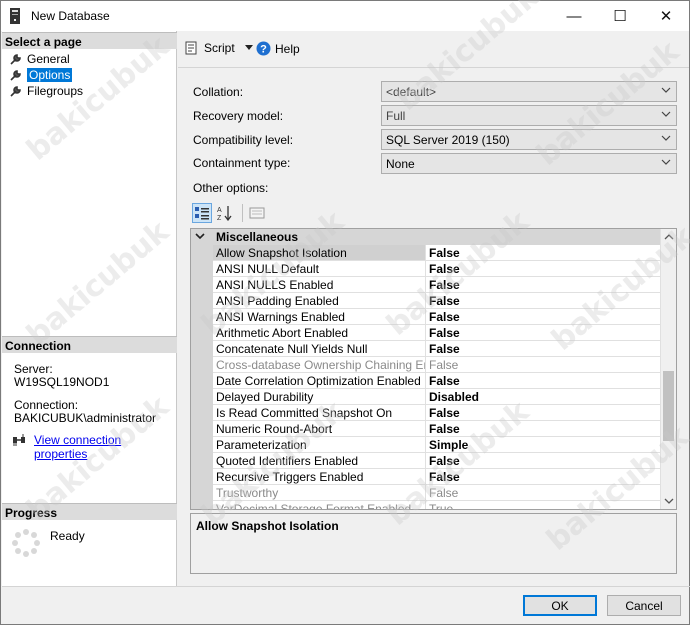 The width and height of the screenshot is (690, 625). I want to click on page-item-options: Options, so click(41, 75).